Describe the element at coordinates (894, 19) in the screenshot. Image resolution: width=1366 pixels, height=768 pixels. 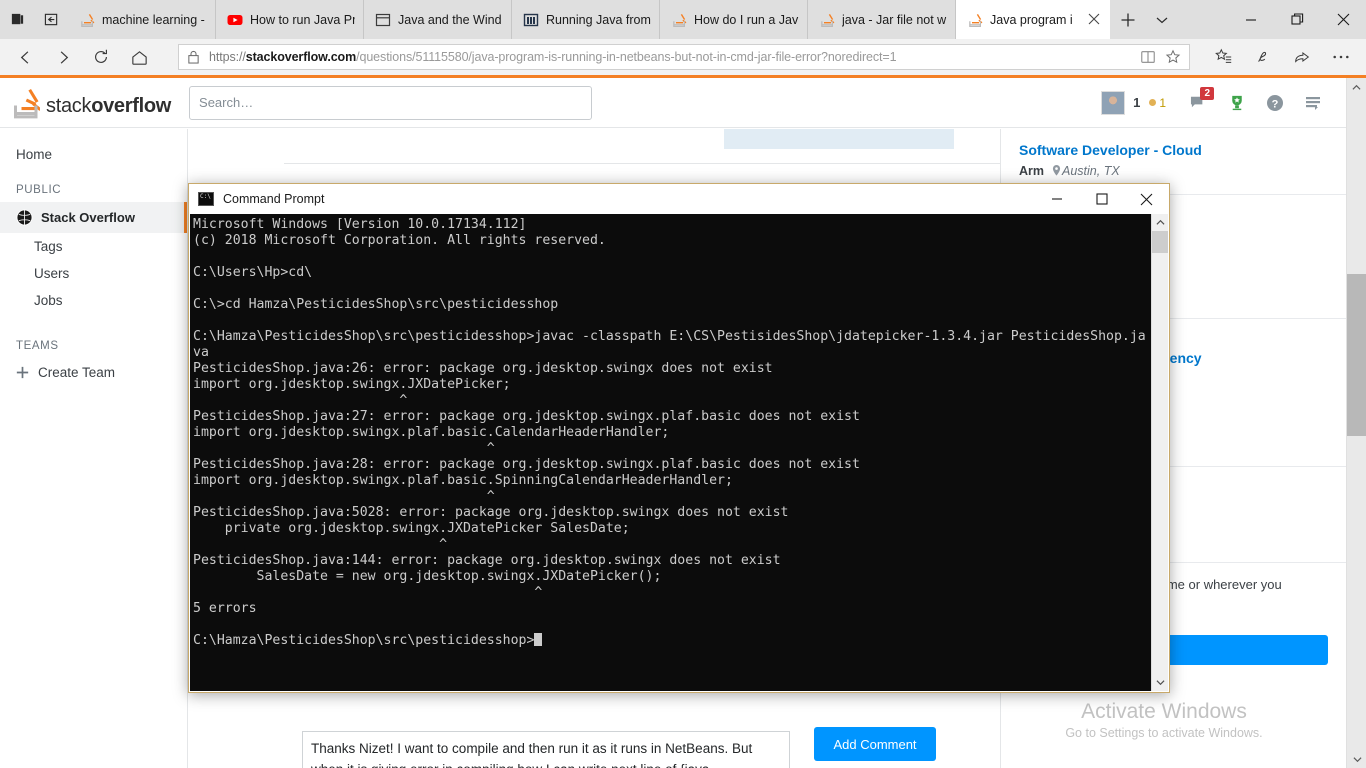
I see `tab-title: java - Jar file not w` at that location.